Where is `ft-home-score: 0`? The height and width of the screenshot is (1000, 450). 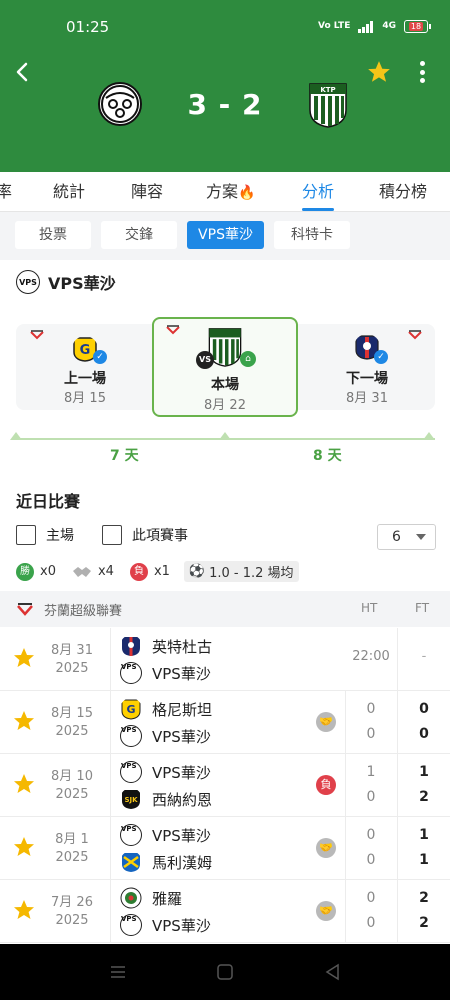
ft-home-score: 0 is located at coordinates (424, 709).